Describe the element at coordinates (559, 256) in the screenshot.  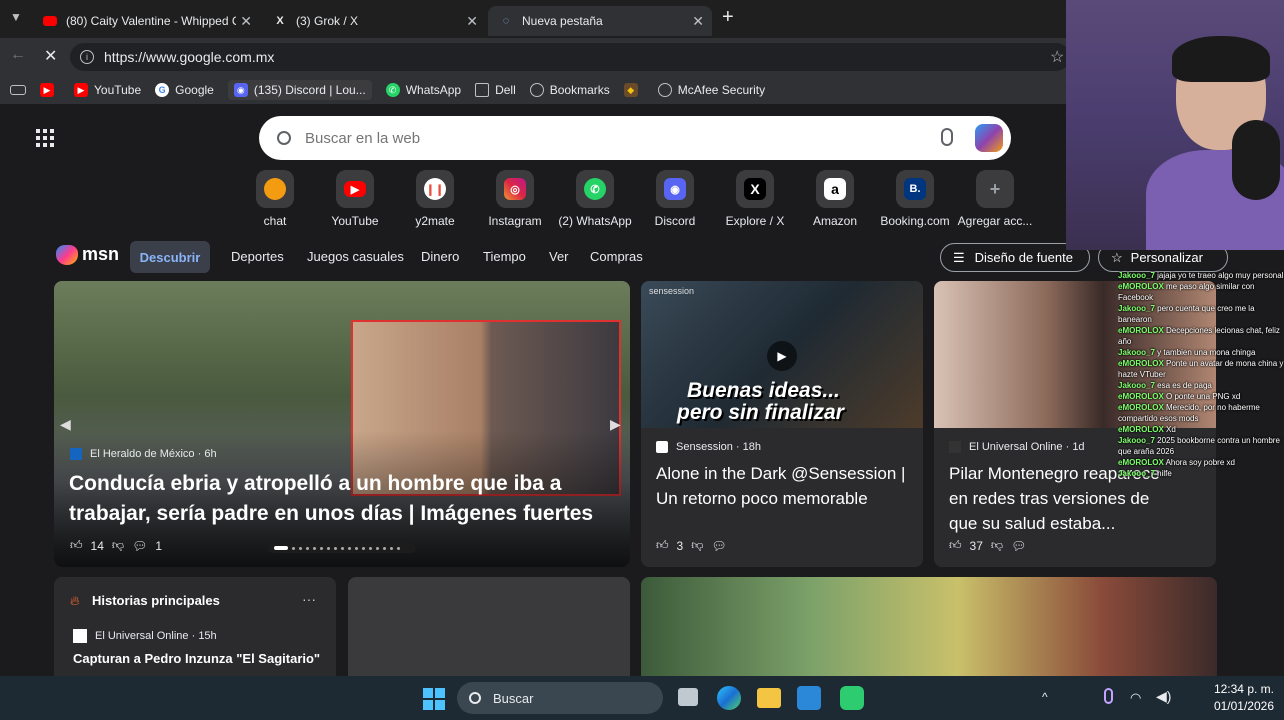
I see `nav-ver: Ver` at that location.